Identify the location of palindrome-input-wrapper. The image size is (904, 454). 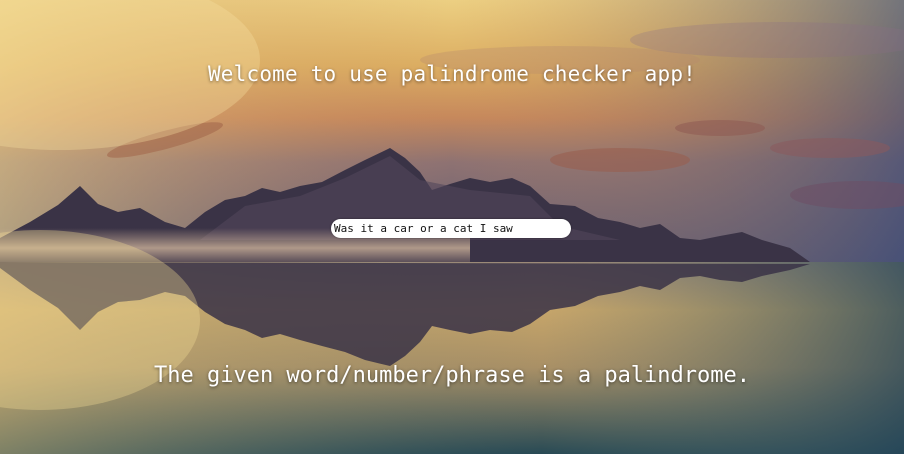
(451, 227).